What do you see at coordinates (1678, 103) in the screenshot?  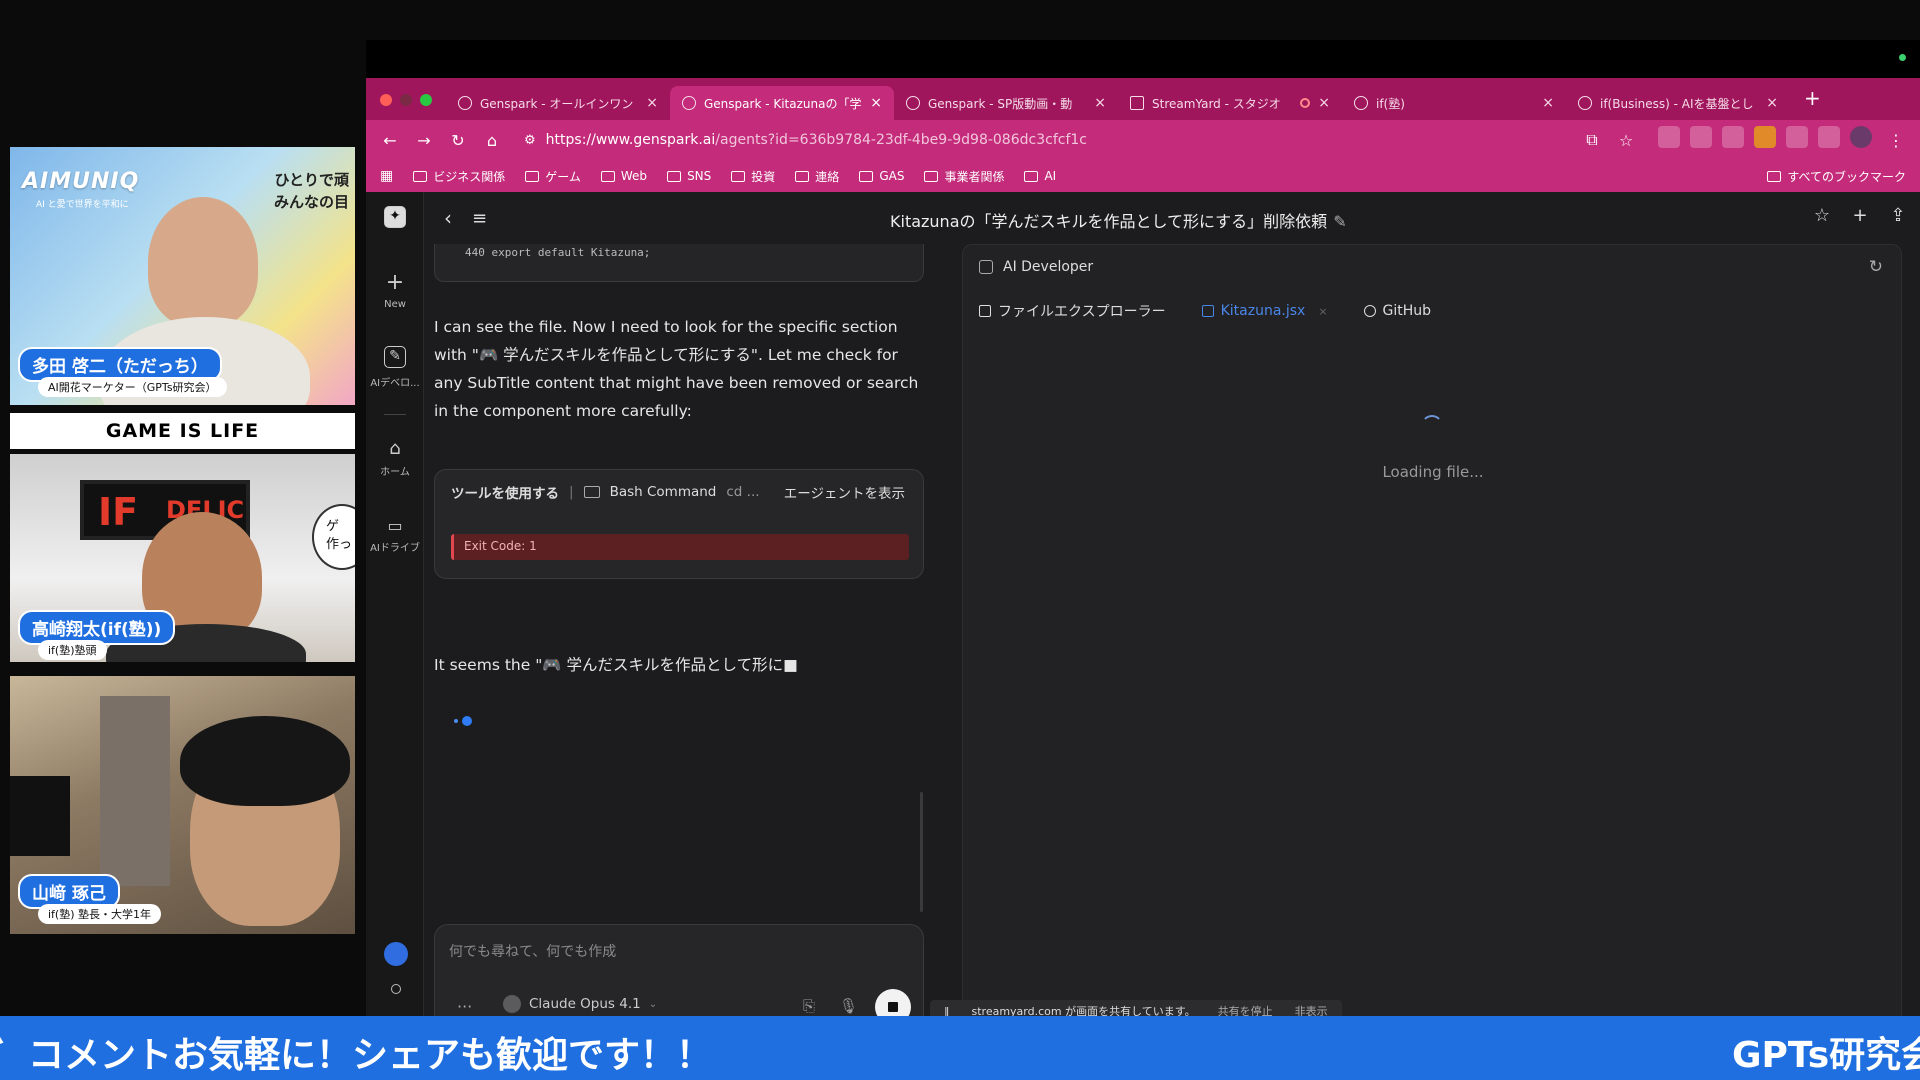 I see `browser-tab: if(Business) - AIを基盤とし ×` at bounding box center [1678, 103].